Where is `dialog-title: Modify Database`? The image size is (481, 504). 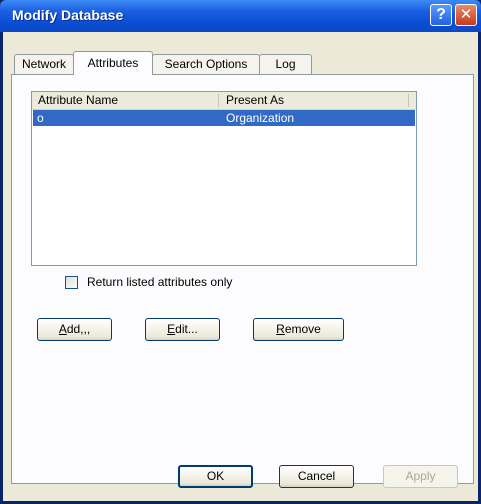
dialog-title: Modify Database is located at coordinates (68, 15).